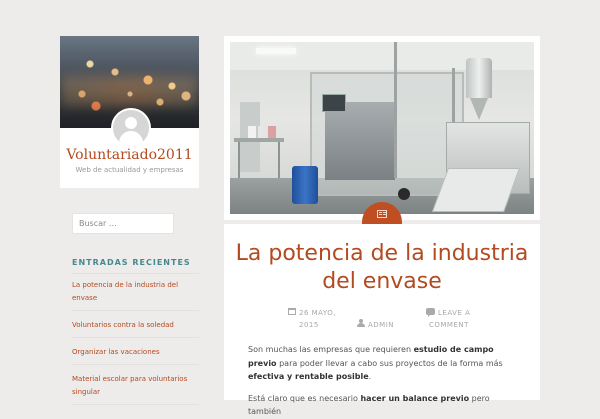 The height and width of the screenshot is (419, 600). I want to click on image-format-icon, so click(382, 214).